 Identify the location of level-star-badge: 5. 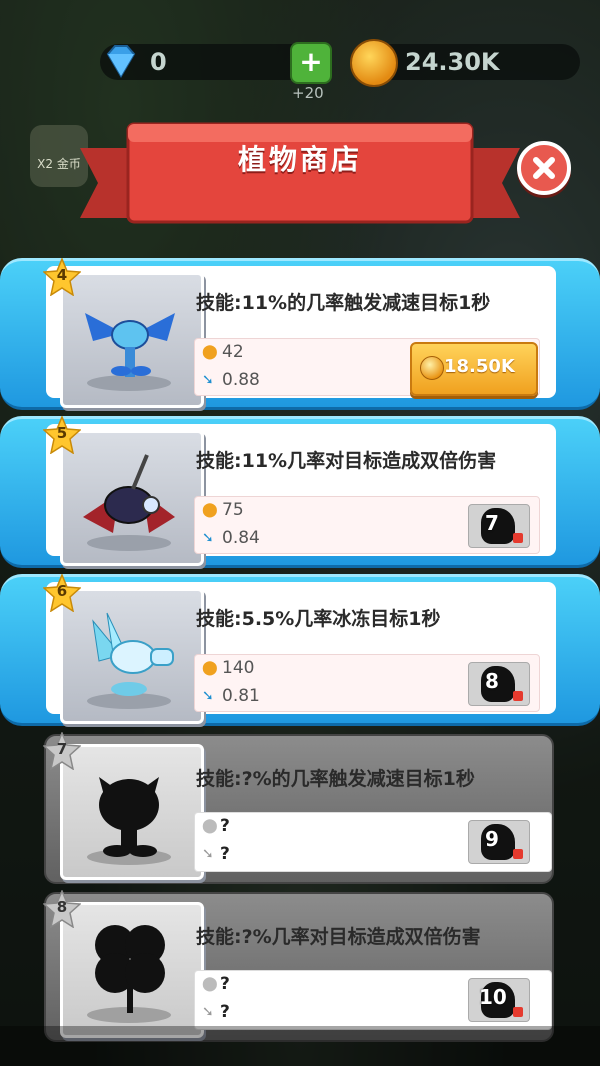
(62, 435).